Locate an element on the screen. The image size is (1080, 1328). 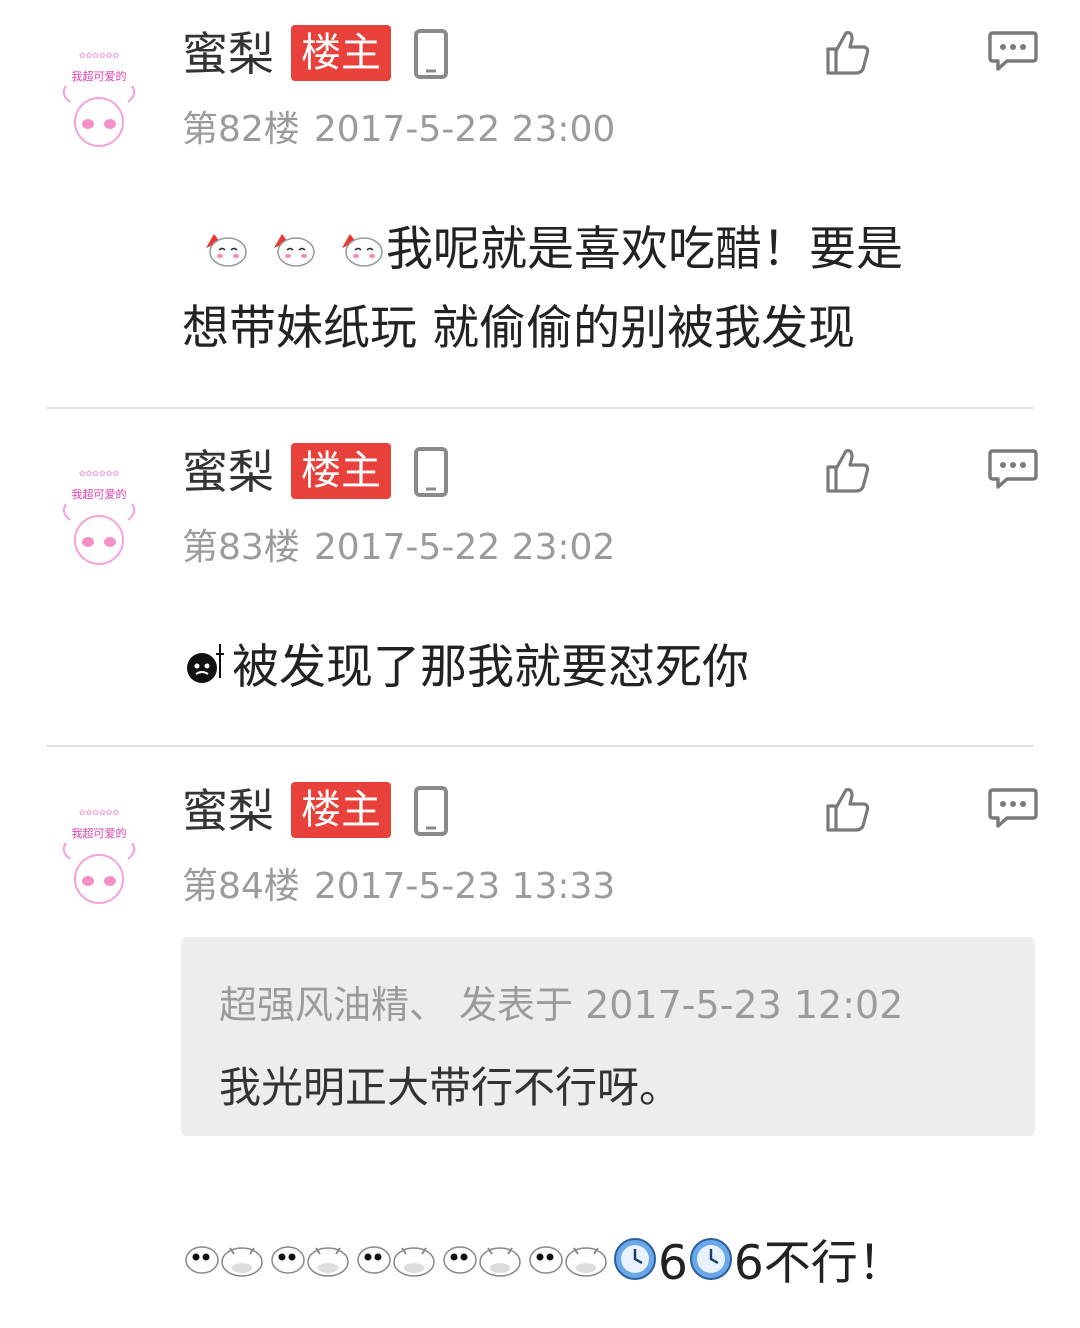
post-text-line: 被发现了那我就要怼死你 is located at coordinates (490, 667).